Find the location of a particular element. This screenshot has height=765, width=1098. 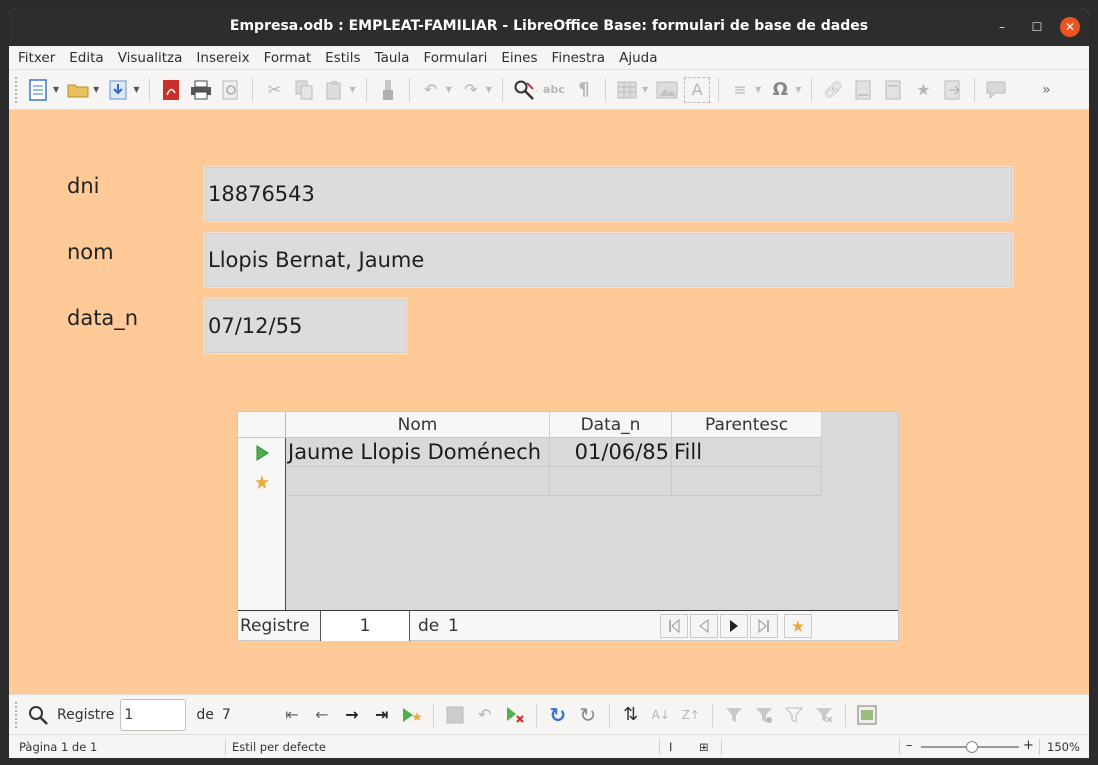

first-record-icon: ⇤ is located at coordinates (292, 715).